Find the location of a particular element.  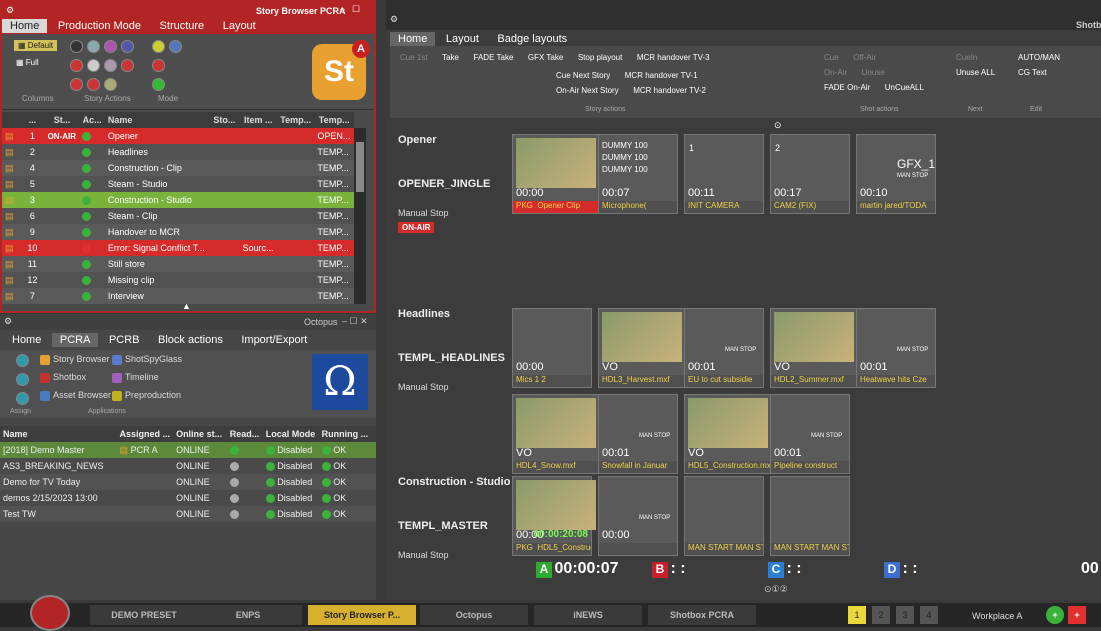

table-row: Test TW ONLINE Disabled OK is located at coordinates (188, 514).